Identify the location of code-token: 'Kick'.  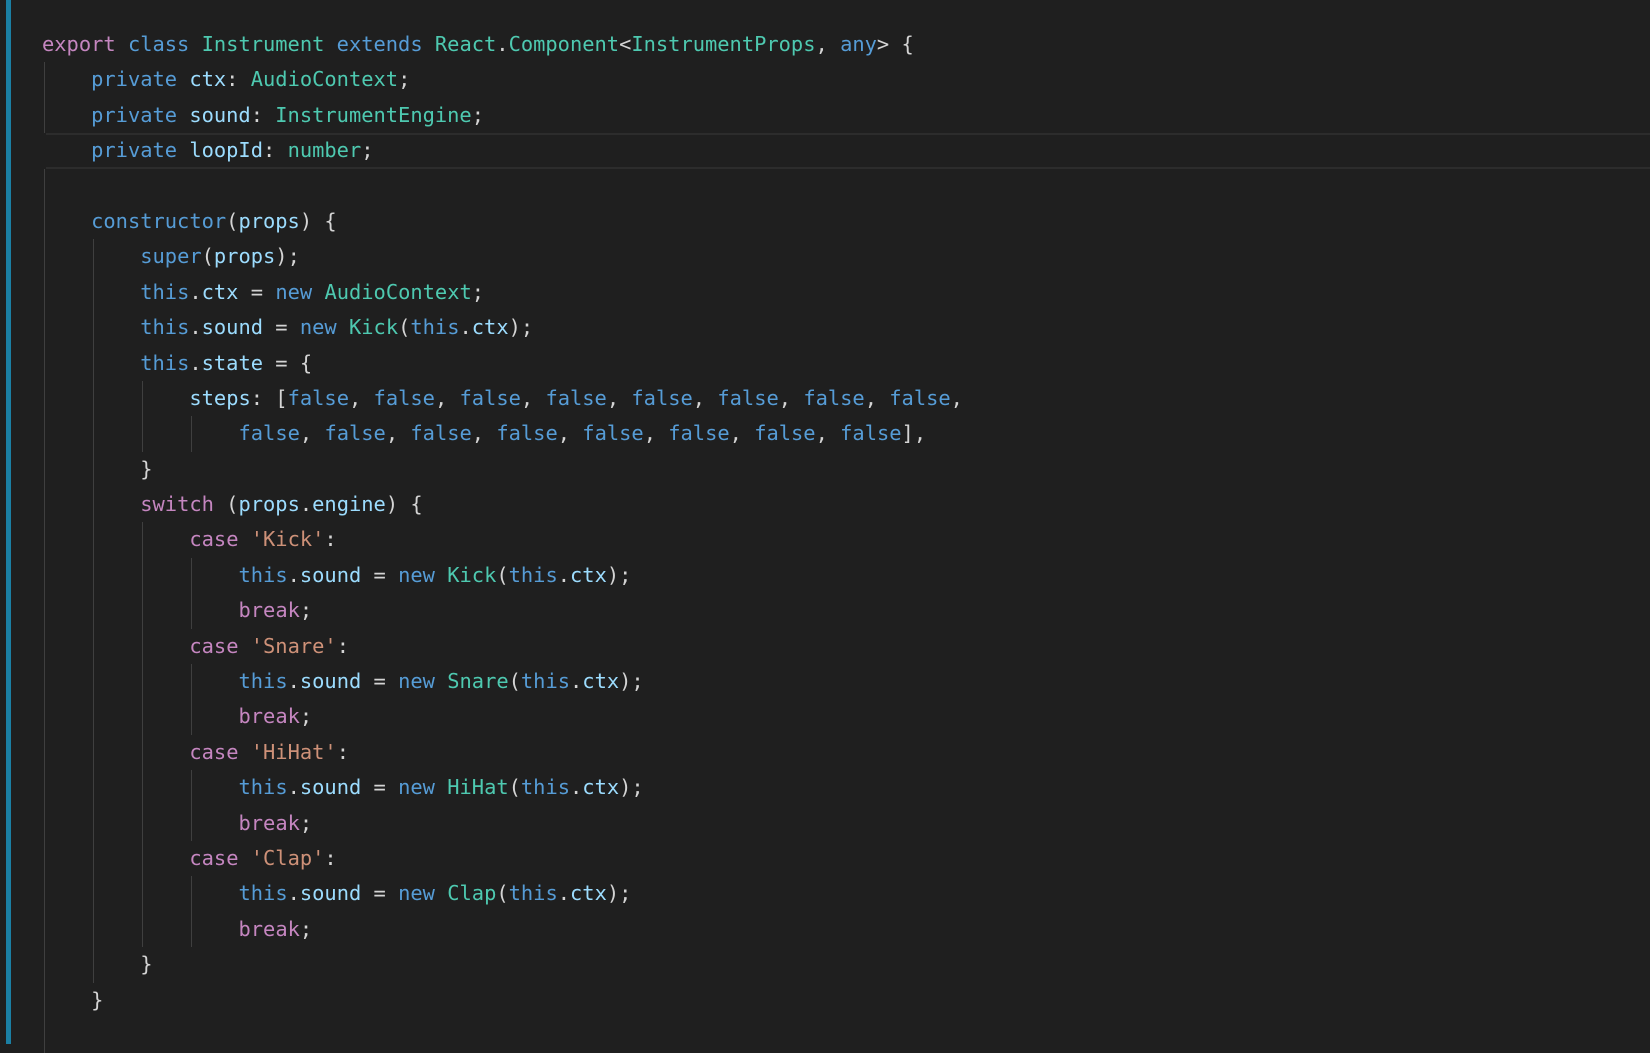
(287, 539).